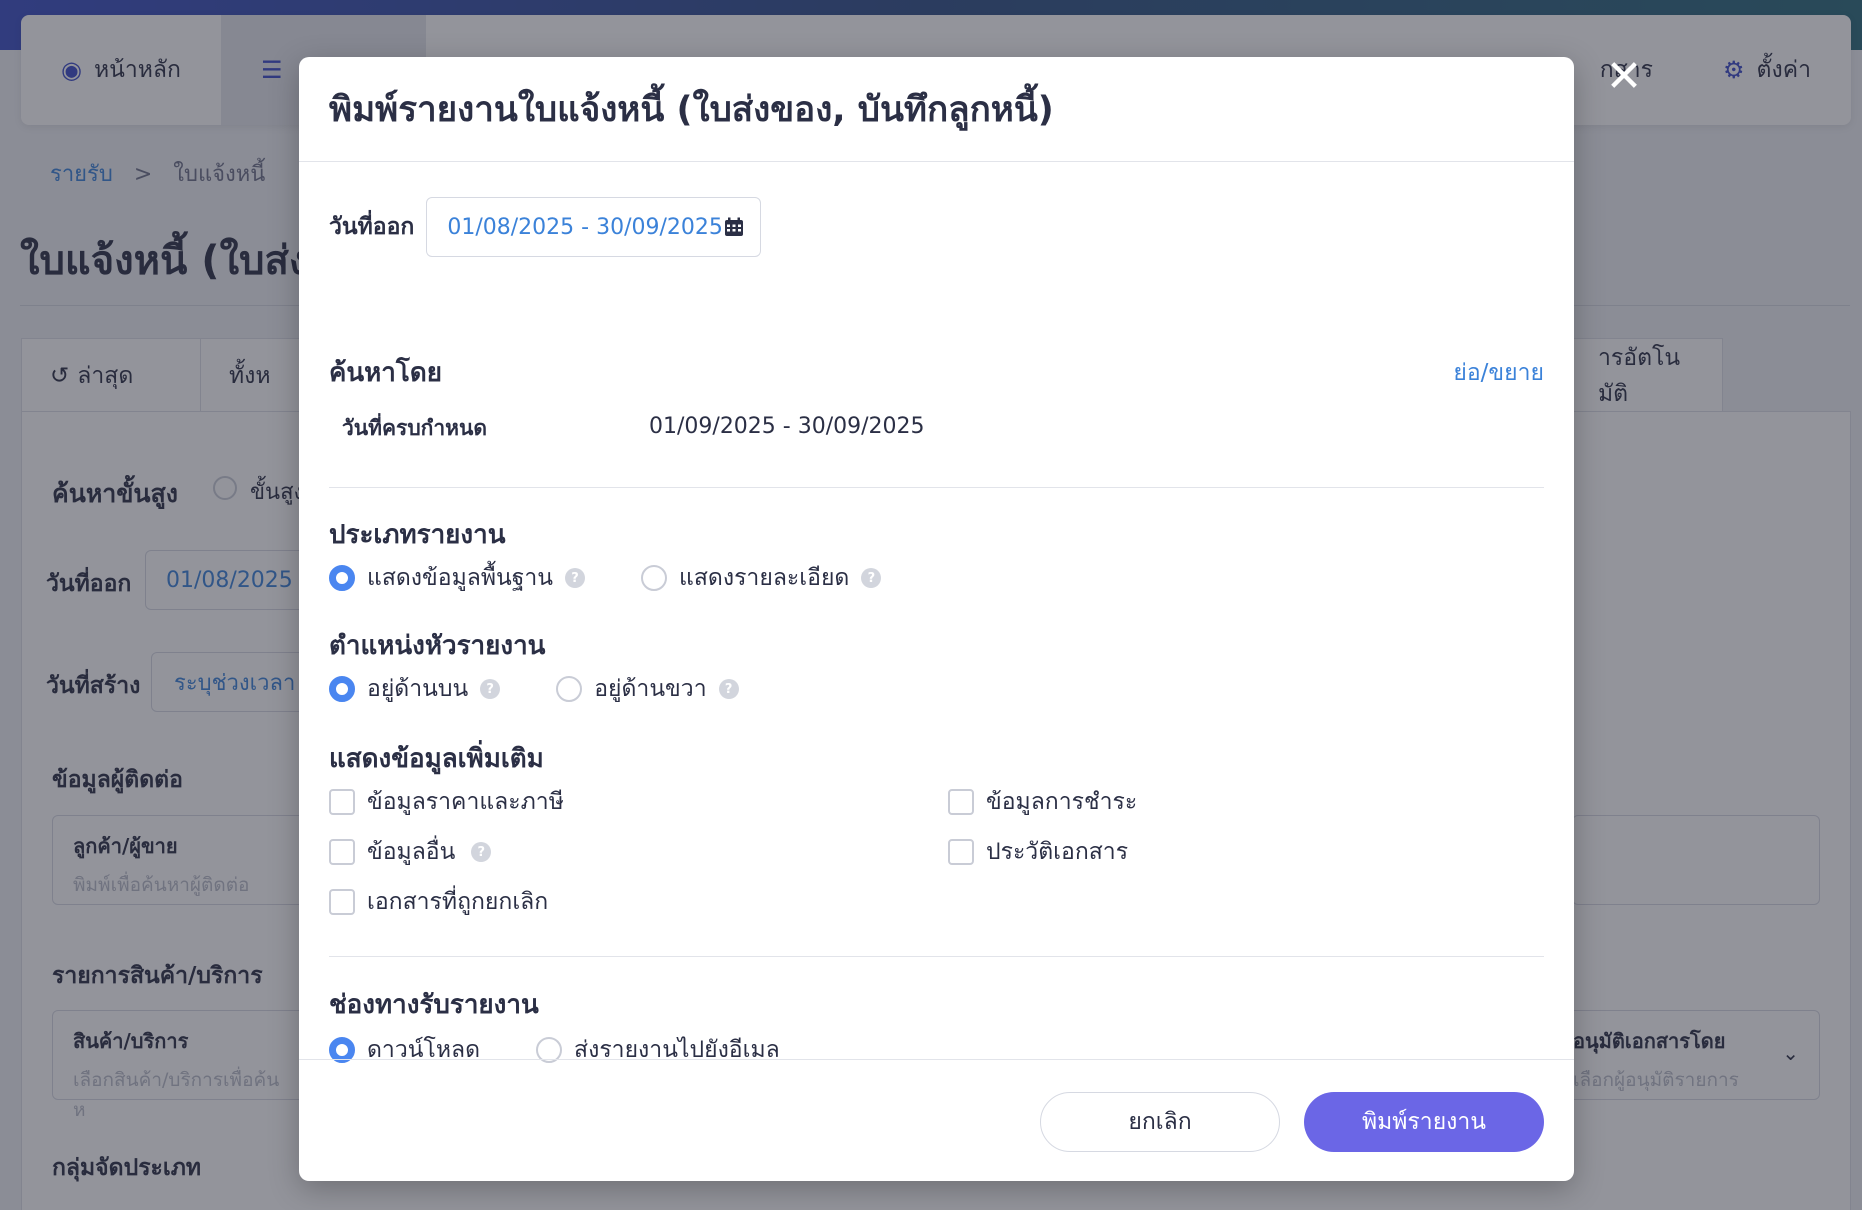 The image size is (1862, 1210). Describe the element at coordinates (787, 426) in the screenshot. I see `due-date-range: 01/09/2025 - 30/09/2025` at that location.